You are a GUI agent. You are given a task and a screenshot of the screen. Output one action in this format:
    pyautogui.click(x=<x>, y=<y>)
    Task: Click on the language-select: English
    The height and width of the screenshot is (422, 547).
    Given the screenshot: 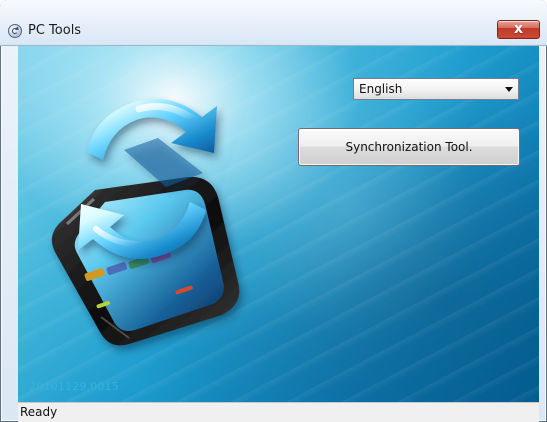 What is the action you would take?
    pyautogui.click(x=436, y=89)
    